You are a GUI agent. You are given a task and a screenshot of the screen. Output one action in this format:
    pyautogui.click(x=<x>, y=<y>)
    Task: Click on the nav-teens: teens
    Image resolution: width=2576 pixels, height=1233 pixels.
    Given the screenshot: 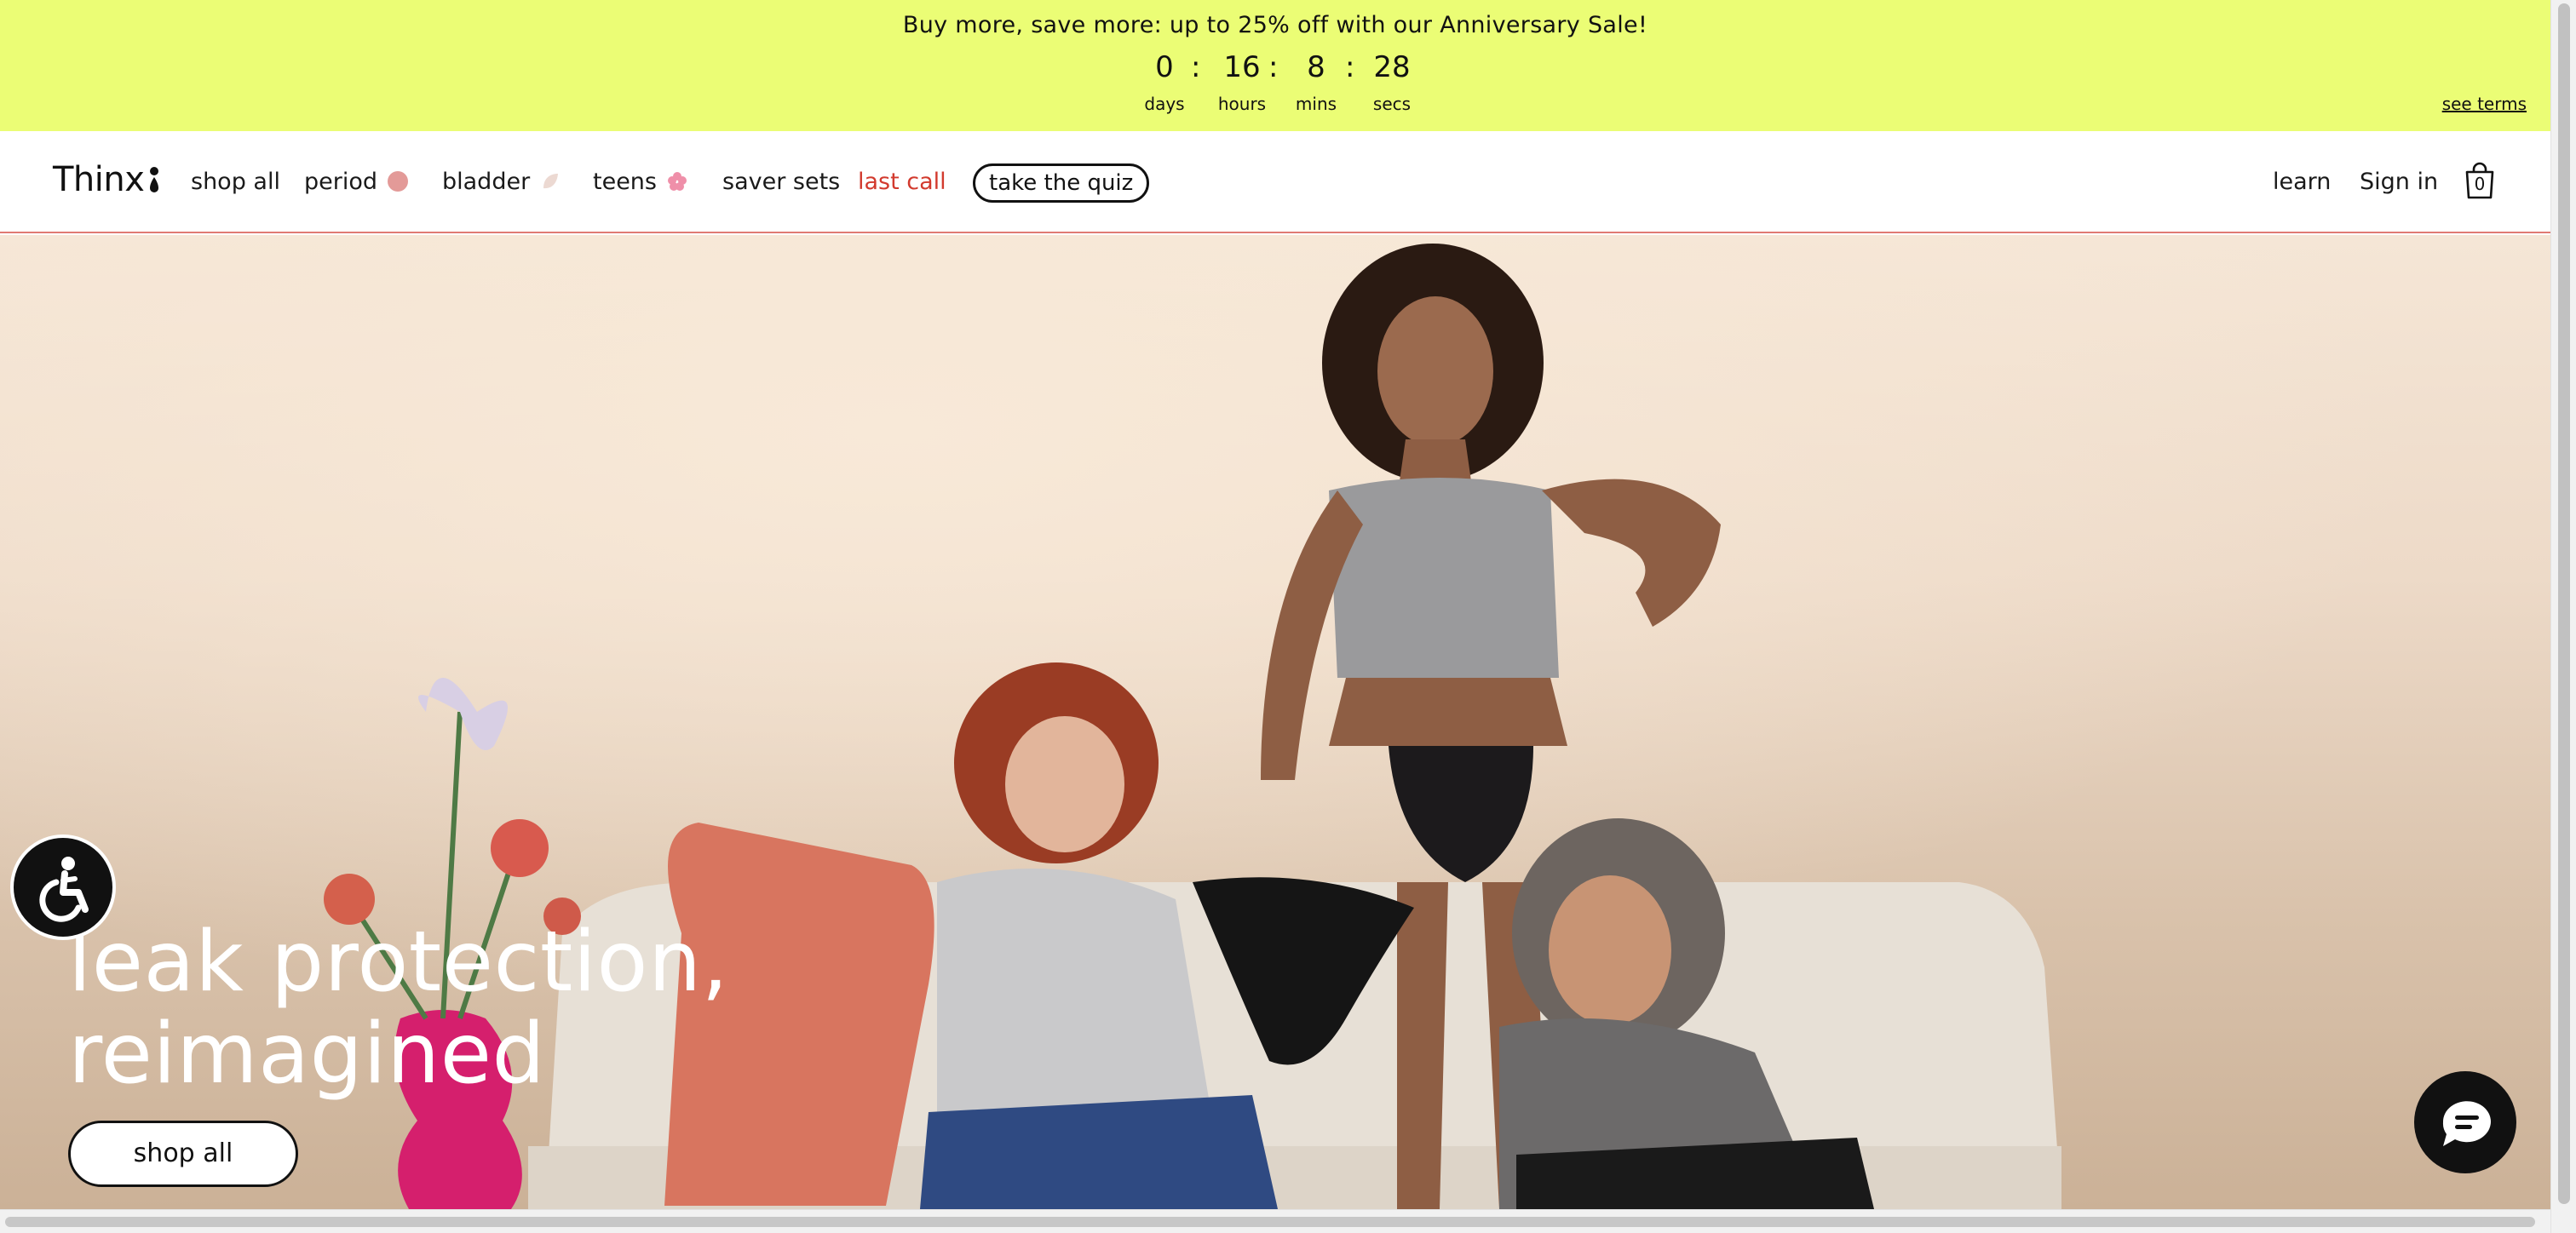 What is the action you would take?
    pyautogui.click(x=640, y=182)
    